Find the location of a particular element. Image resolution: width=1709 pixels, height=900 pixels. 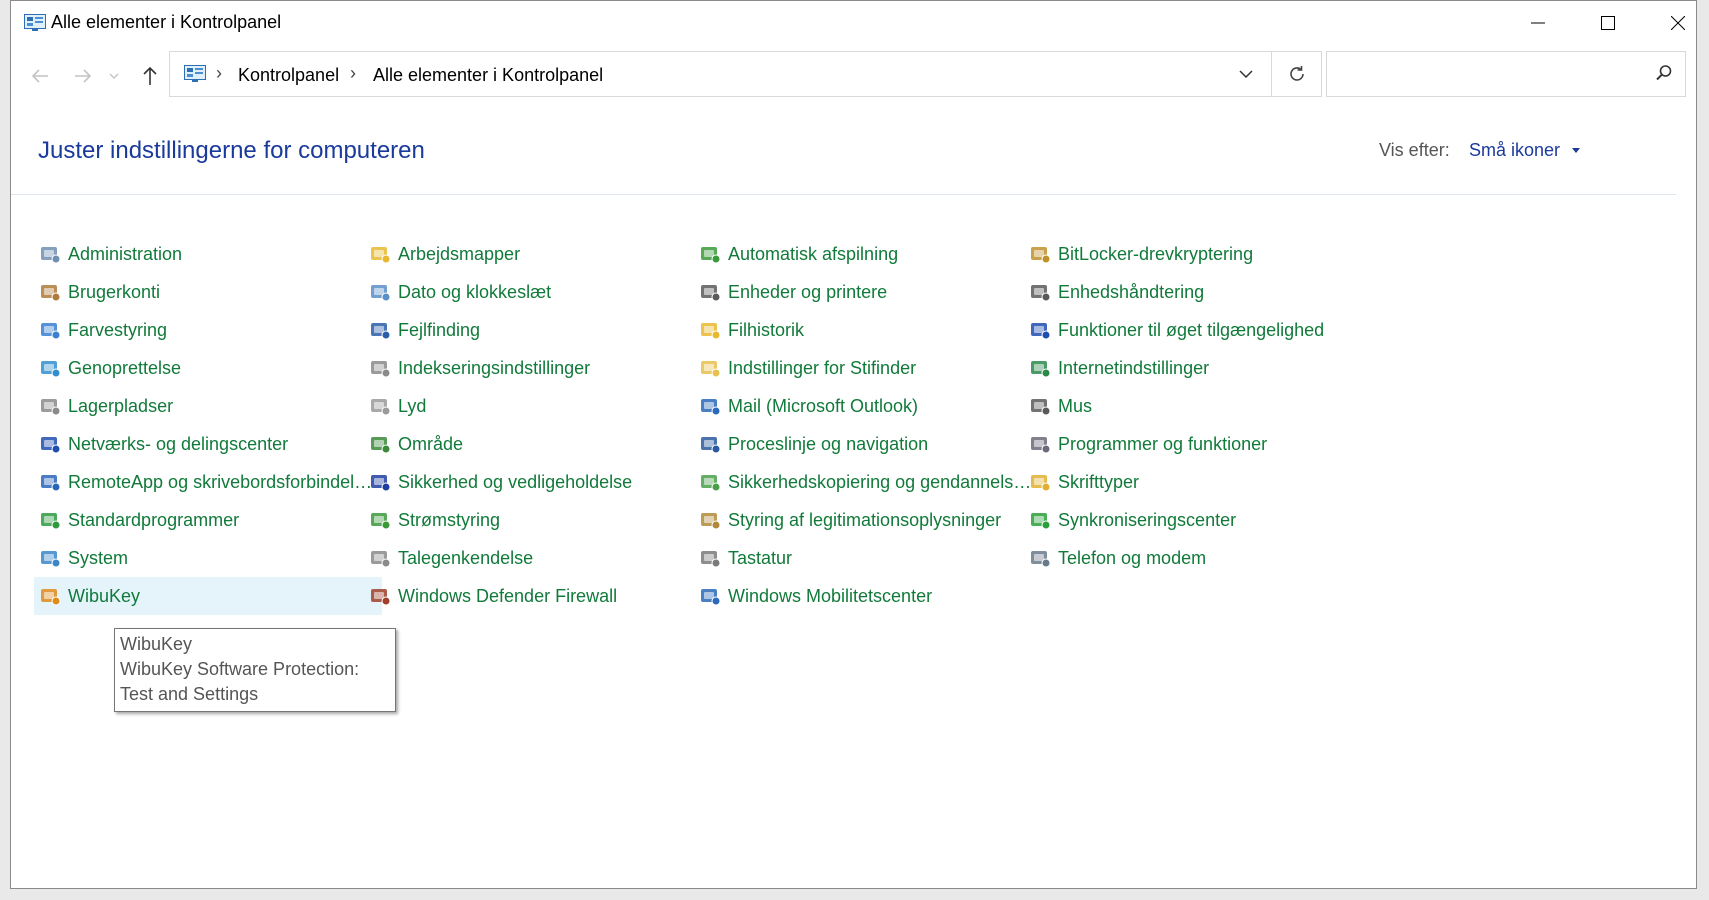

control-panel-item: Telefon og modem is located at coordinates (1198, 558).